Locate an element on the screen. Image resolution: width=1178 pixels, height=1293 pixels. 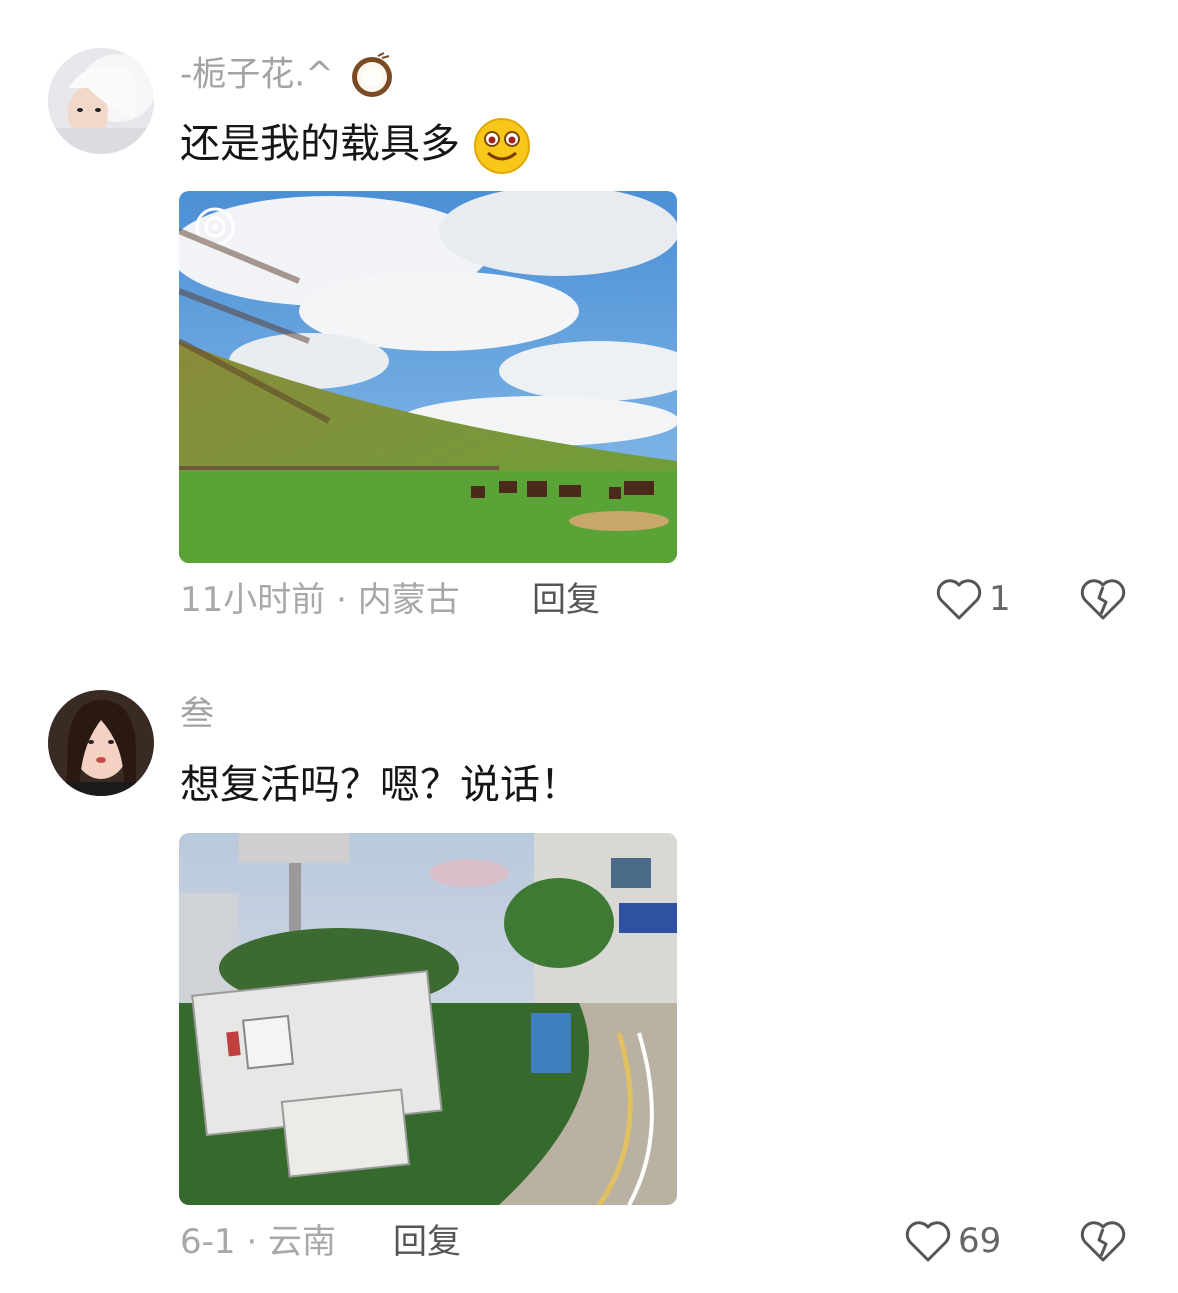
comment-text: 想复活吗？嗯？说话！ is located at coordinates (380, 785).